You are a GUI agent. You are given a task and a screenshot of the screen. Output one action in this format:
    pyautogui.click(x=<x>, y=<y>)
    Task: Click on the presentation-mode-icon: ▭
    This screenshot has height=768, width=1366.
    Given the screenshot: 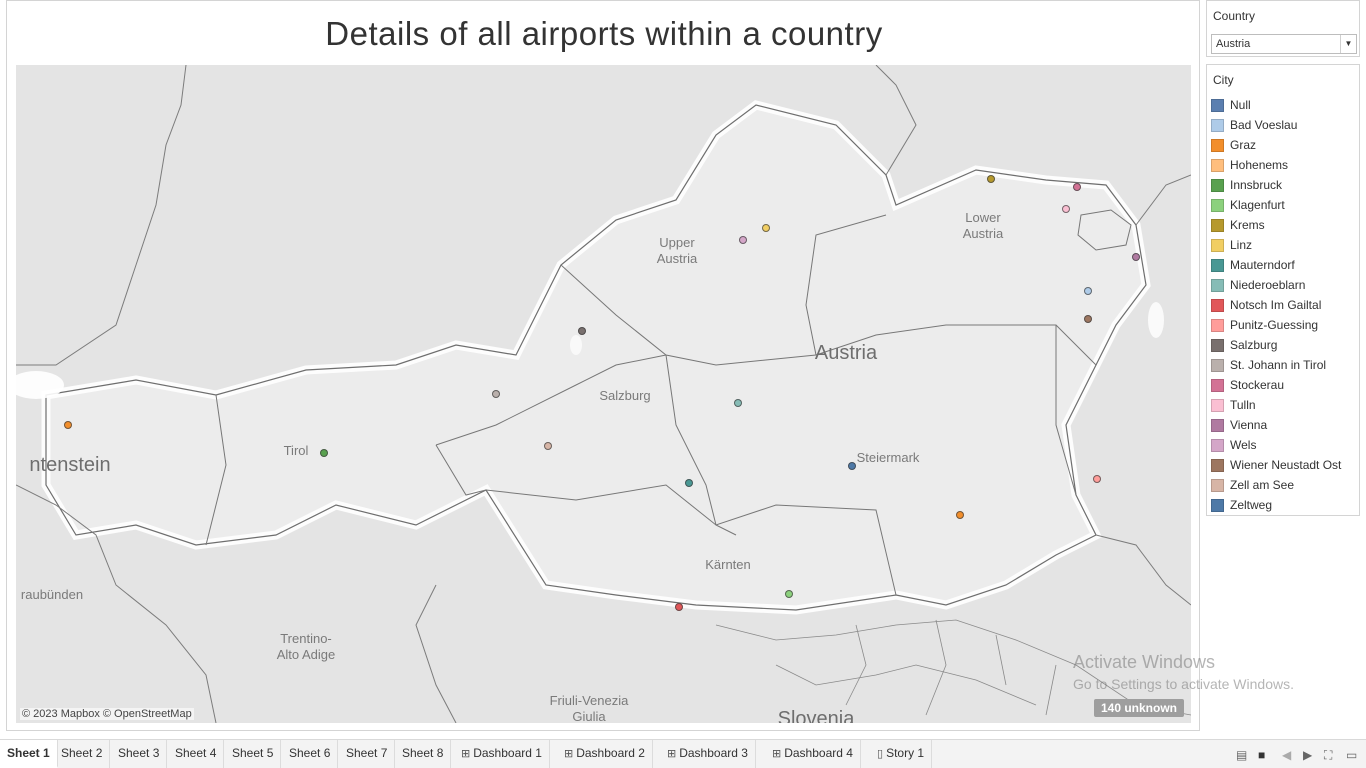 What is the action you would take?
    pyautogui.click(x=1351, y=755)
    